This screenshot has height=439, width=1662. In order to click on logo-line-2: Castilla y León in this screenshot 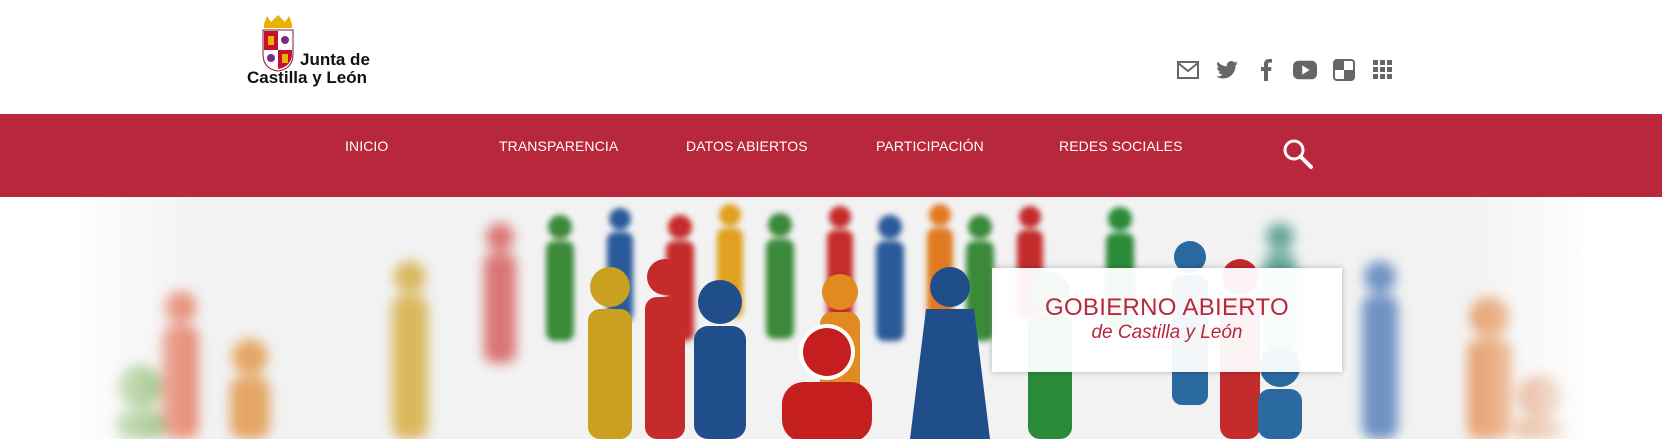, I will do `click(307, 77)`.